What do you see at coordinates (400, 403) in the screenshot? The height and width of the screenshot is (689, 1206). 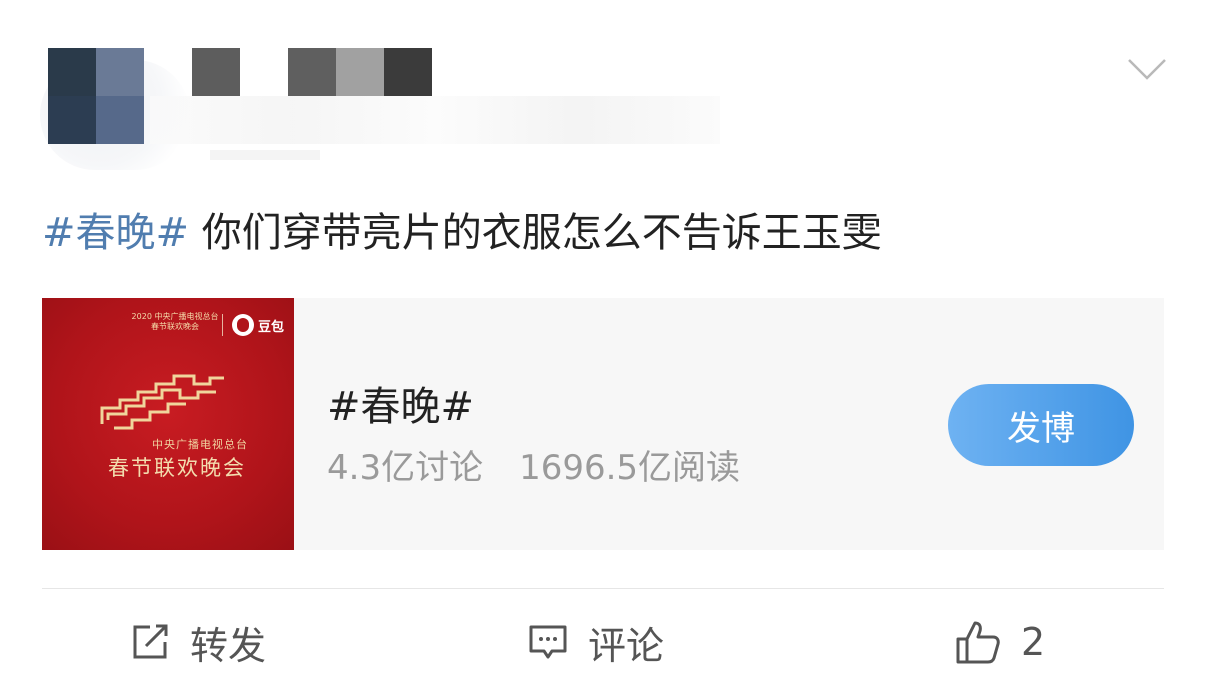 I see `topic-title: #春晚#` at bounding box center [400, 403].